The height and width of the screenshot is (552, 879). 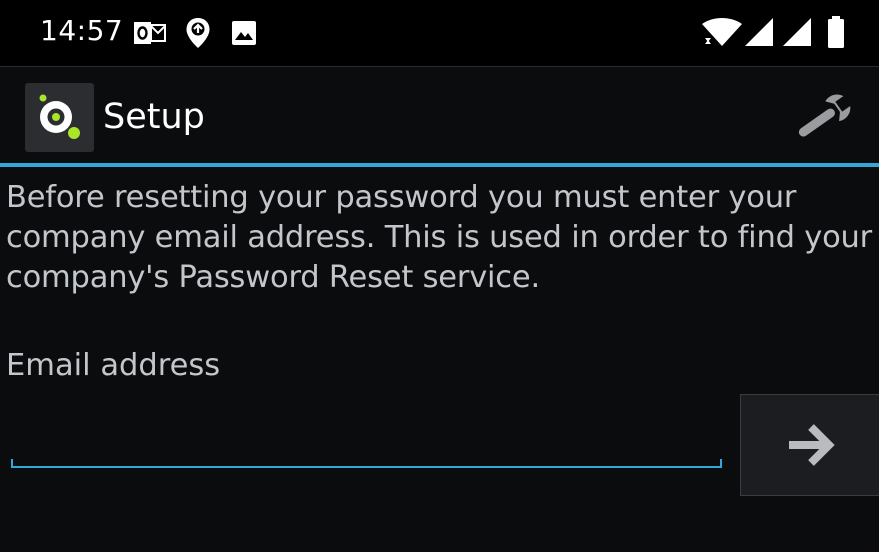 I want to click on submit-button, so click(x=809, y=445).